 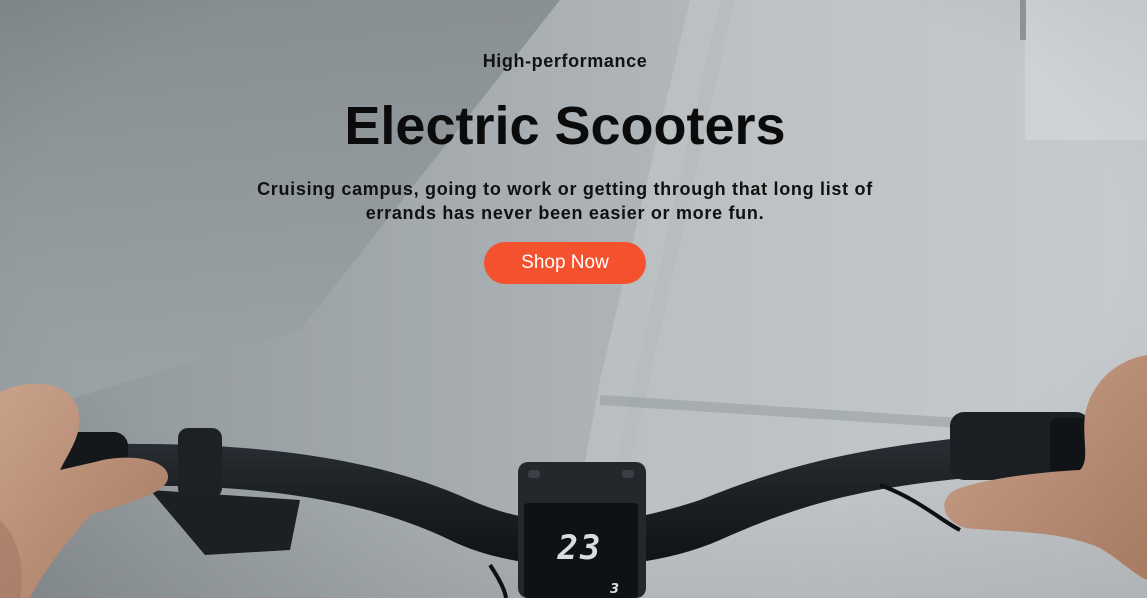 What do you see at coordinates (565, 263) in the screenshot?
I see `shop-now-button: Shop Now` at bounding box center [565, 263].